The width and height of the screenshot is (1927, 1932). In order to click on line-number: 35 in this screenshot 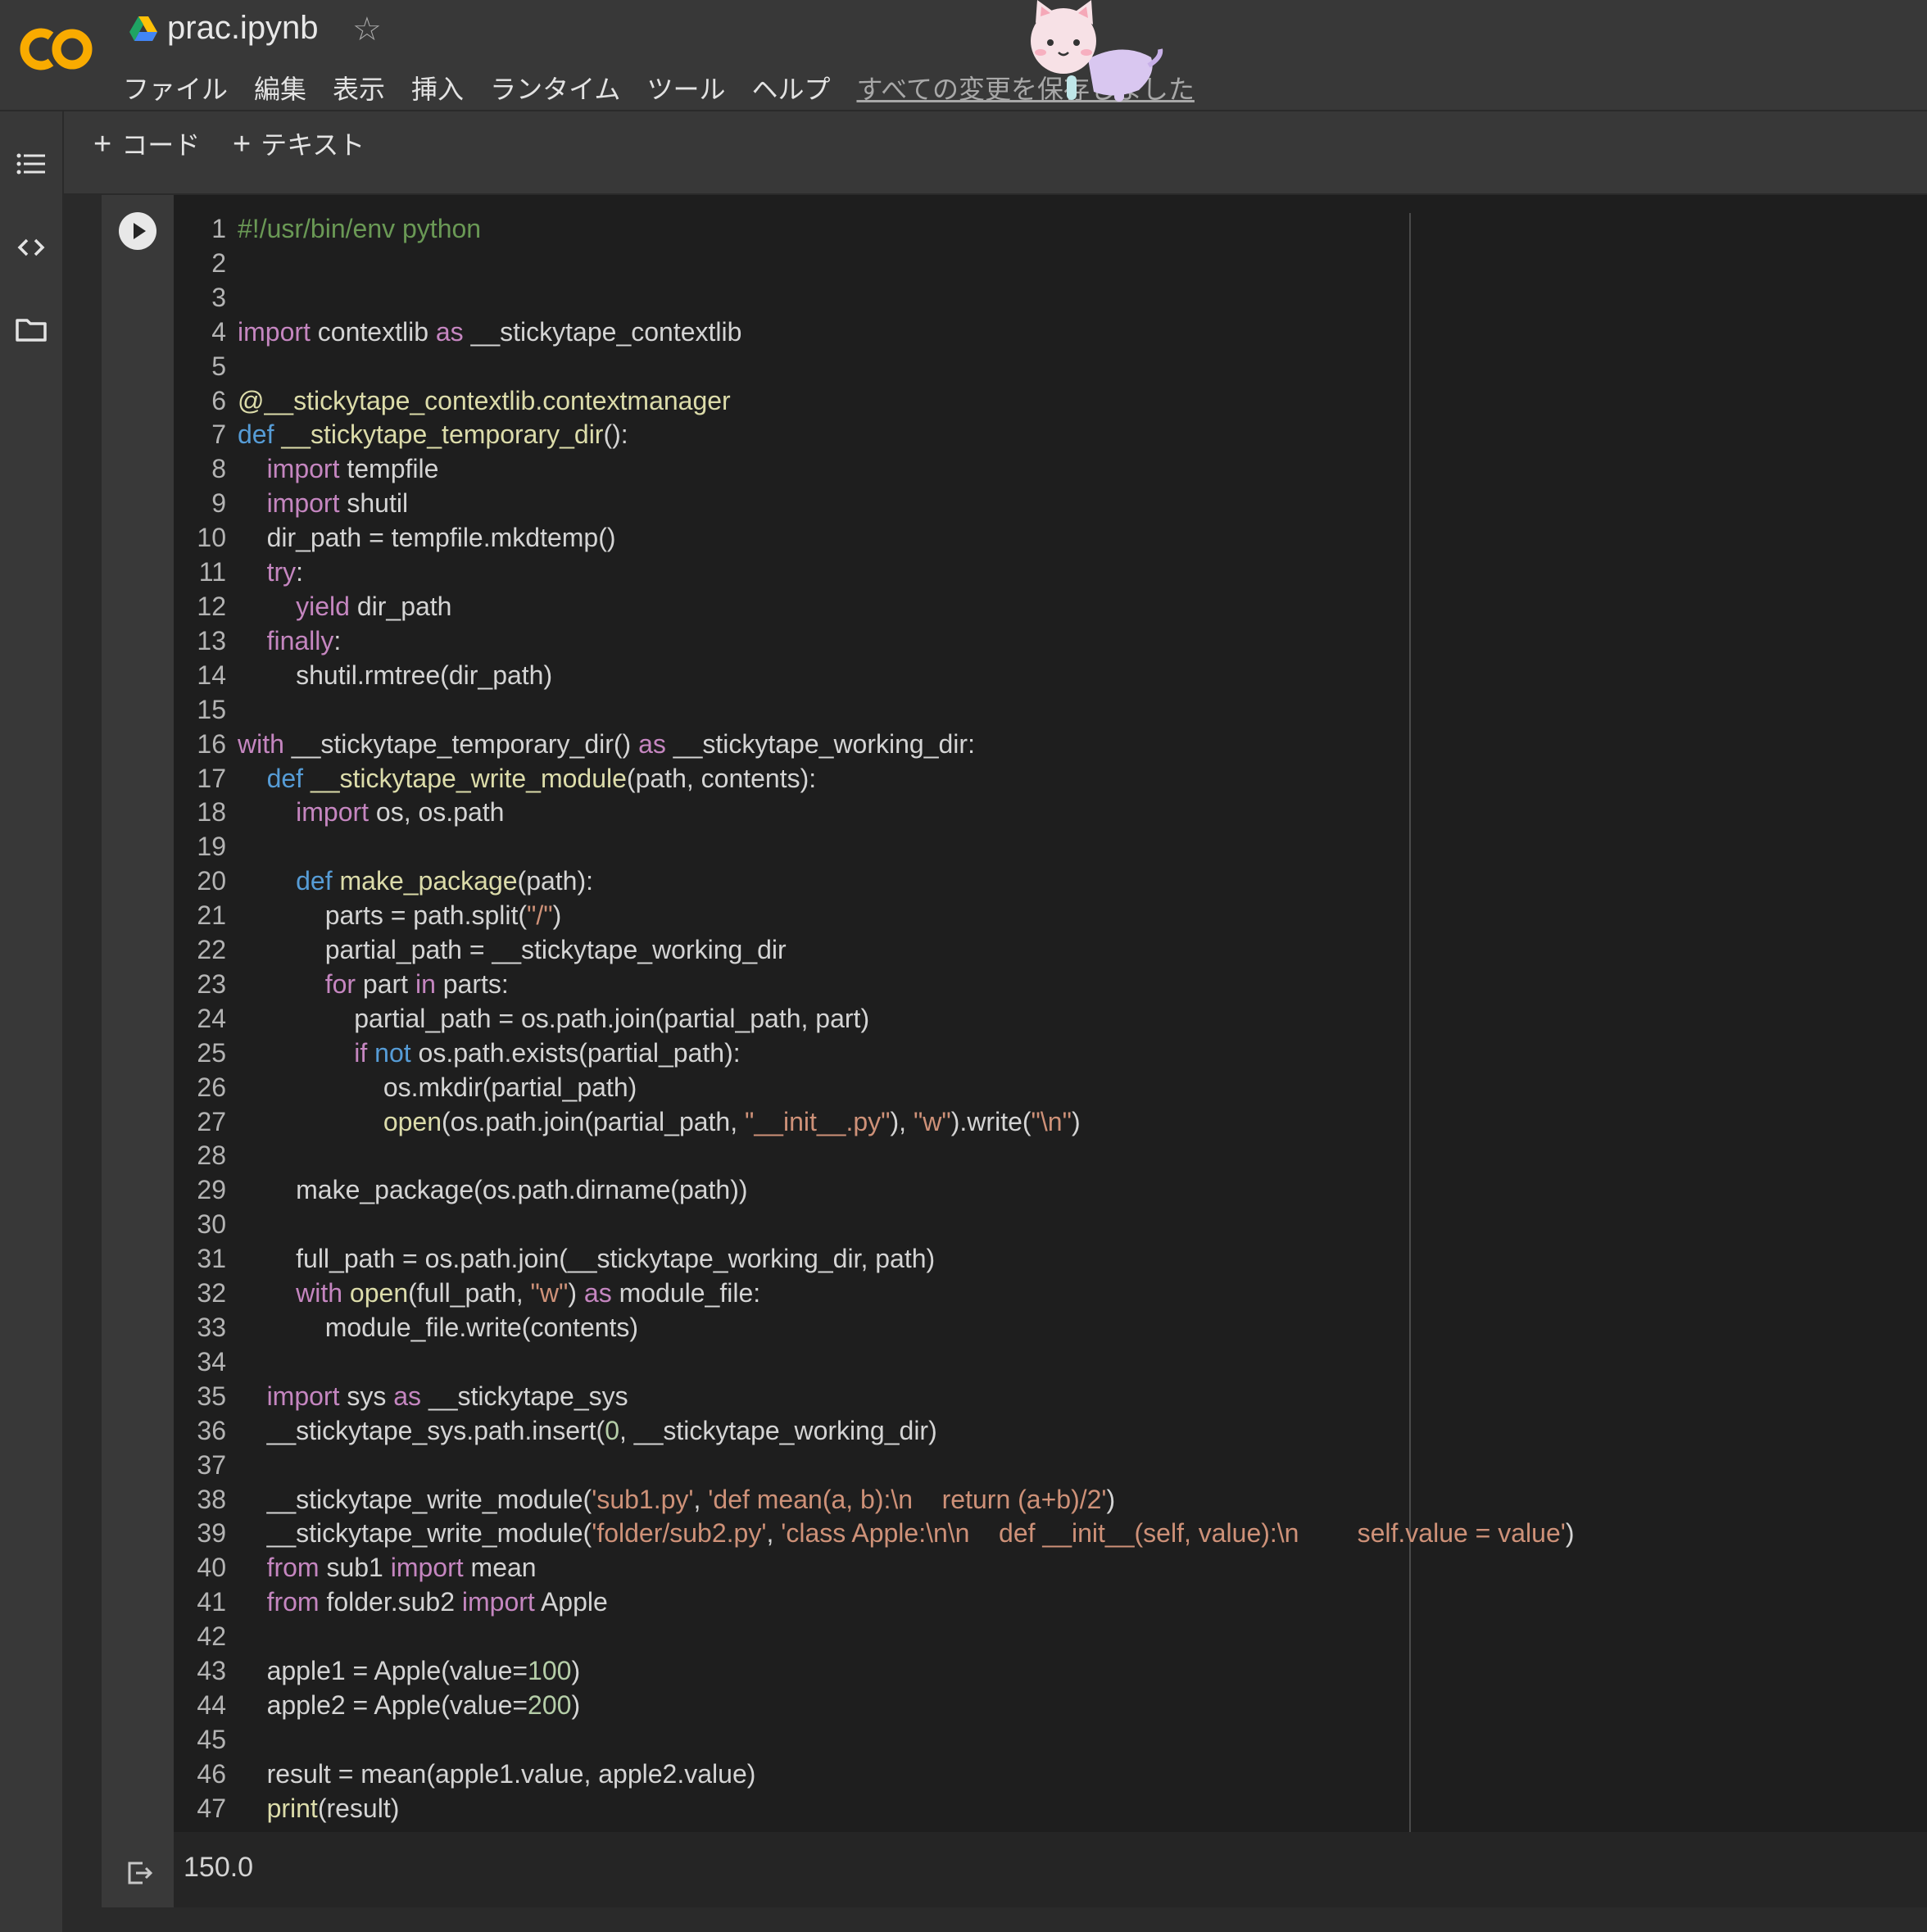, I will do `click(211, 1396)`.